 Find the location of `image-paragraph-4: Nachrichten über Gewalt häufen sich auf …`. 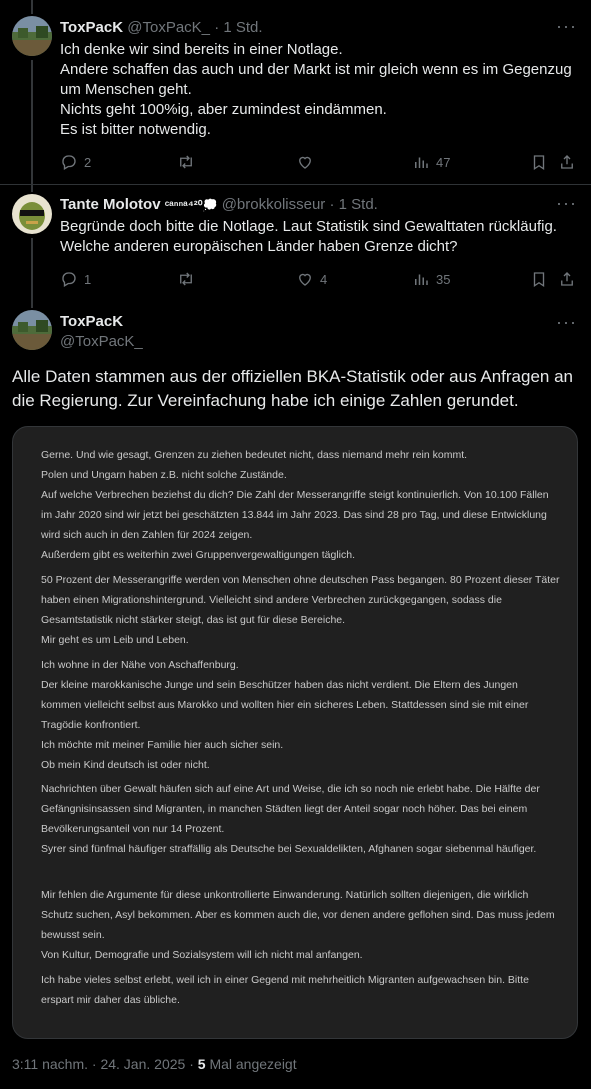

image-paragraph-4: Nachrichten über Gewalt häufen sich auf … is located at coordinates (290, 819).